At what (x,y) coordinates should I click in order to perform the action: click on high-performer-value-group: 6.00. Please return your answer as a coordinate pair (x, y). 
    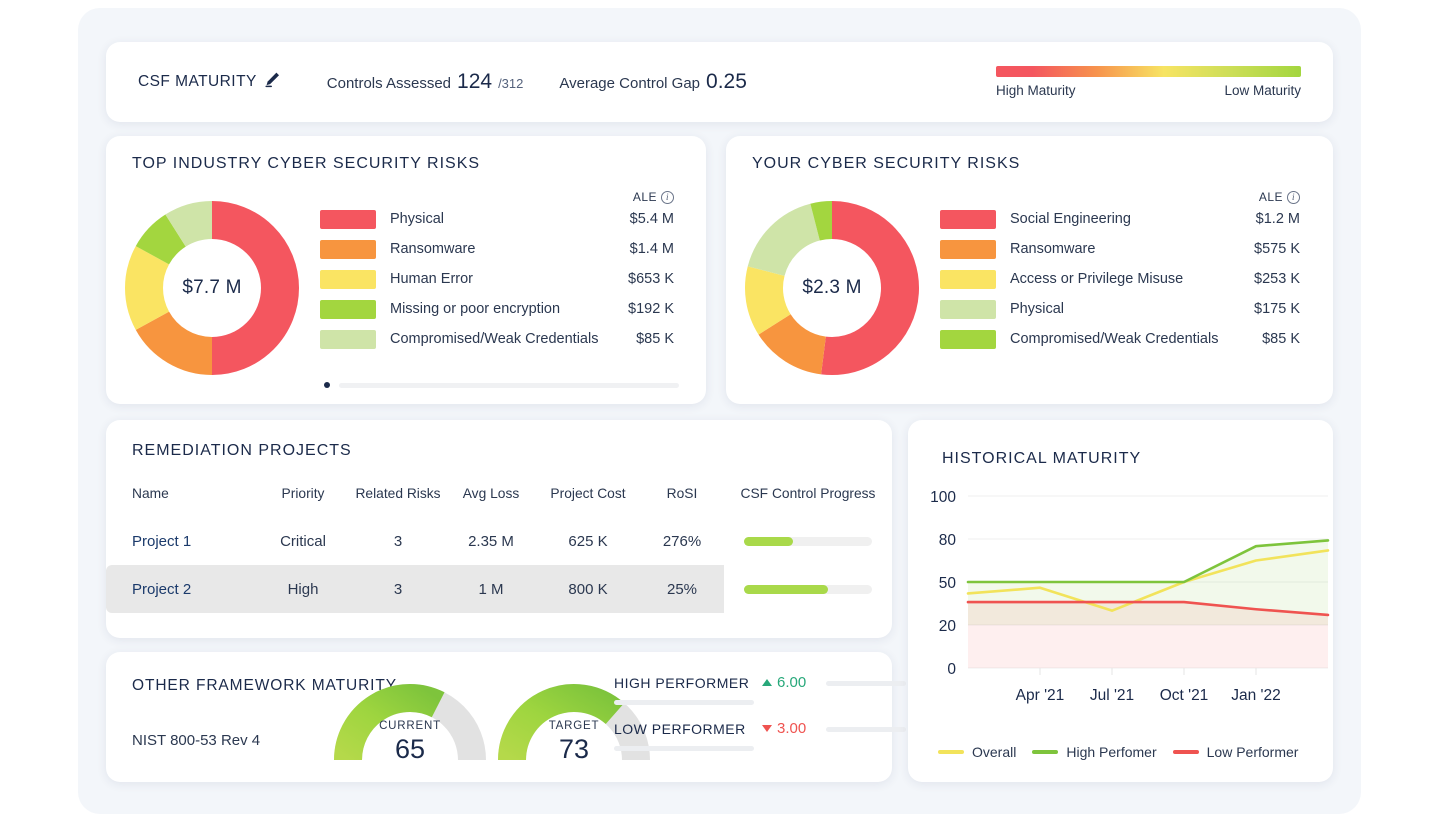
    Looking at the image, I should click on (784, 682).